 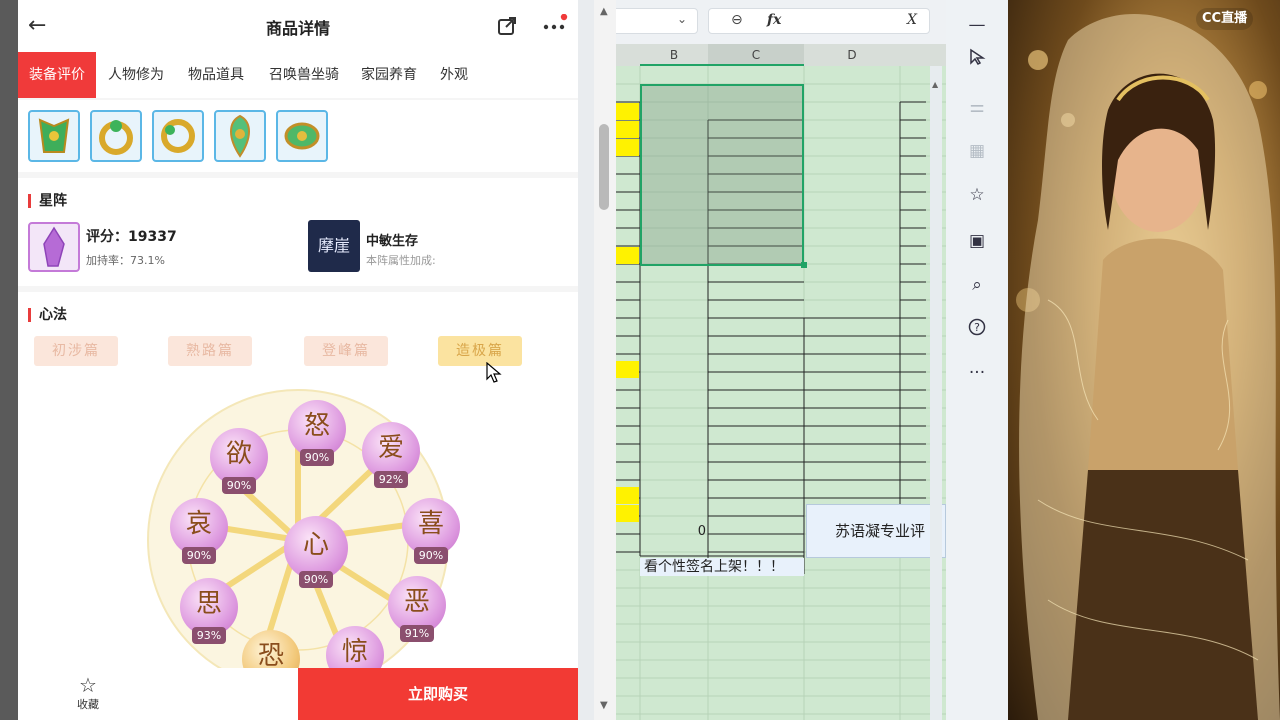 I want to click on star-formation-card: 星阵 评分：19337 加持率：73.1% 摩崖 中敏生存 本阵属性加成:, so click(x=298, y=232).